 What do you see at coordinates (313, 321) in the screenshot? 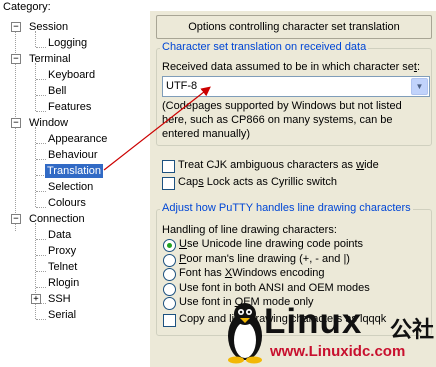
I see `watermark-brand: Linux` at bounding box center [313, 321].